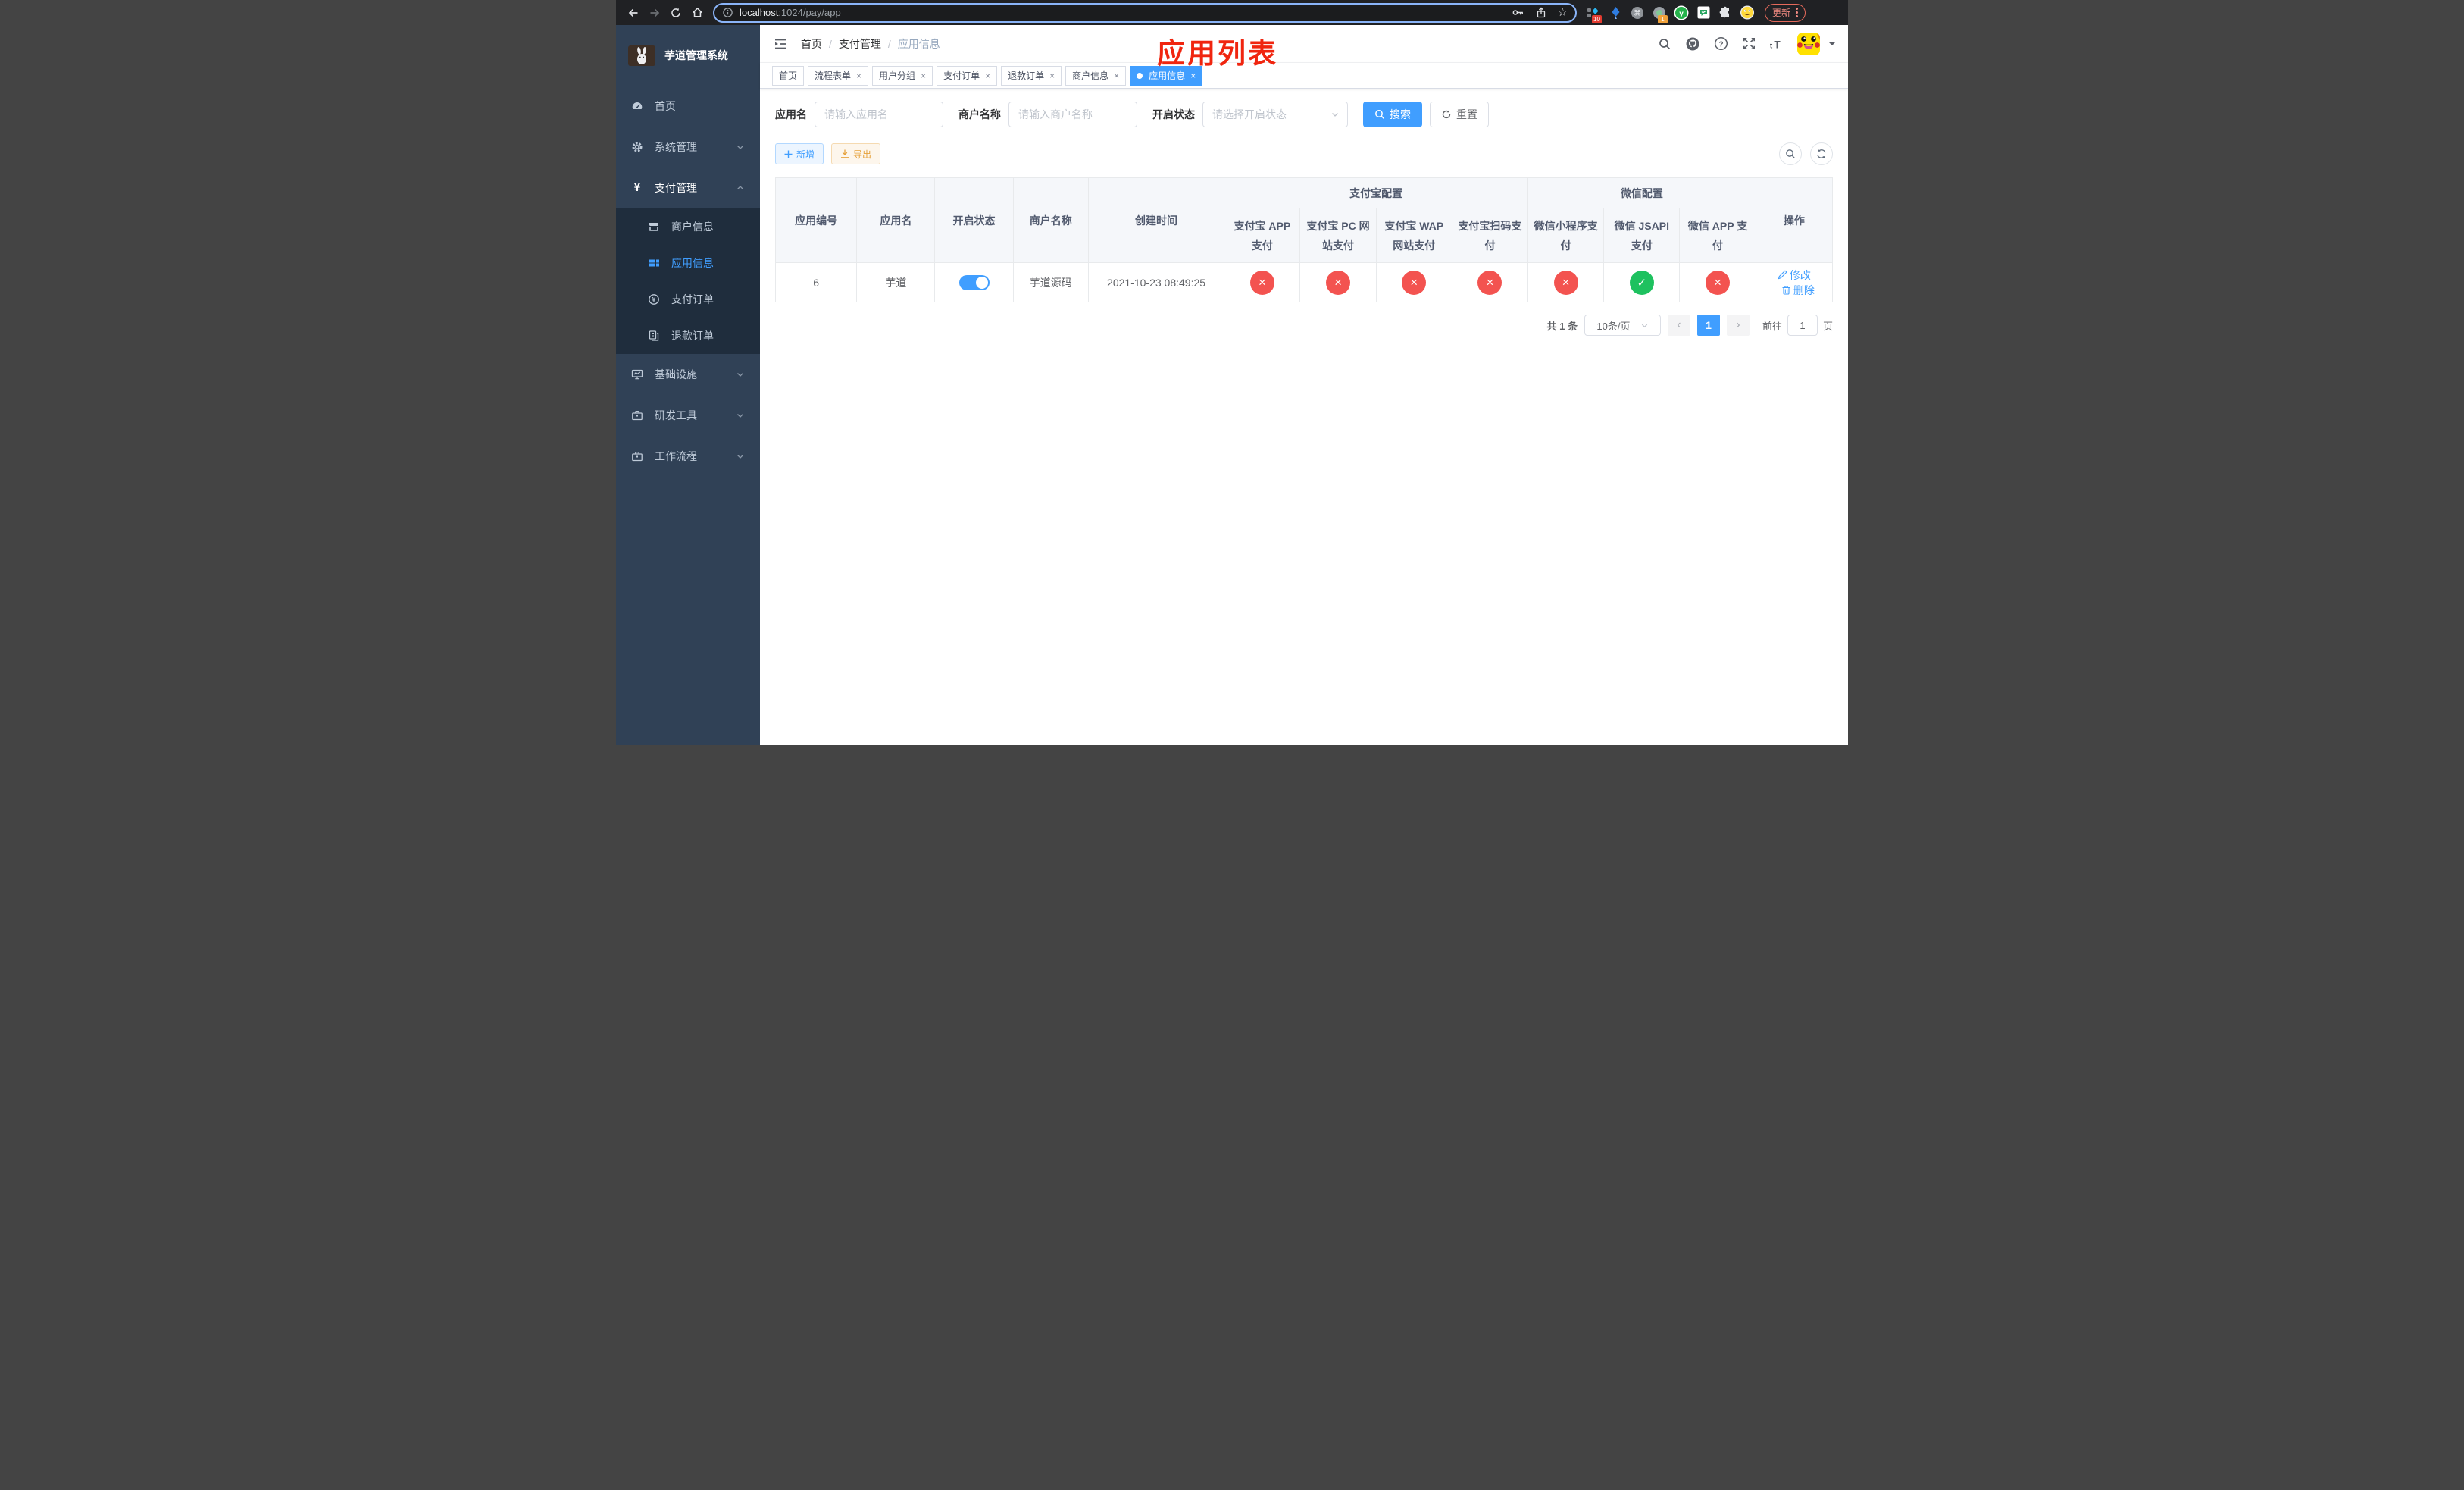  I want to click on avatar-caret-icon, so click(1832, 44).